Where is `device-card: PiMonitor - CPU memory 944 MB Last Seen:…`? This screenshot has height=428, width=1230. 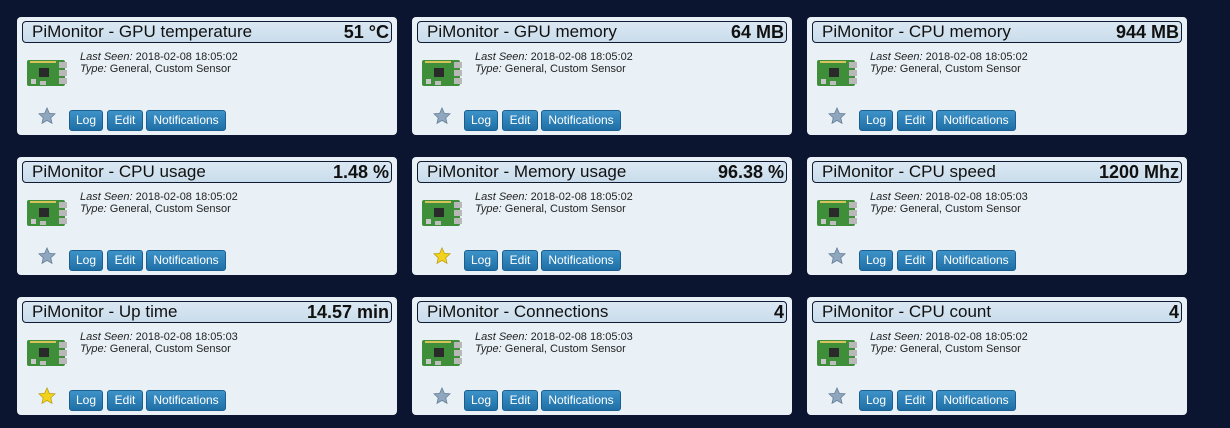 device-card: PiMonitor - CPU memory 944 MB Last Seen:… is located at coordinates (997, 76).